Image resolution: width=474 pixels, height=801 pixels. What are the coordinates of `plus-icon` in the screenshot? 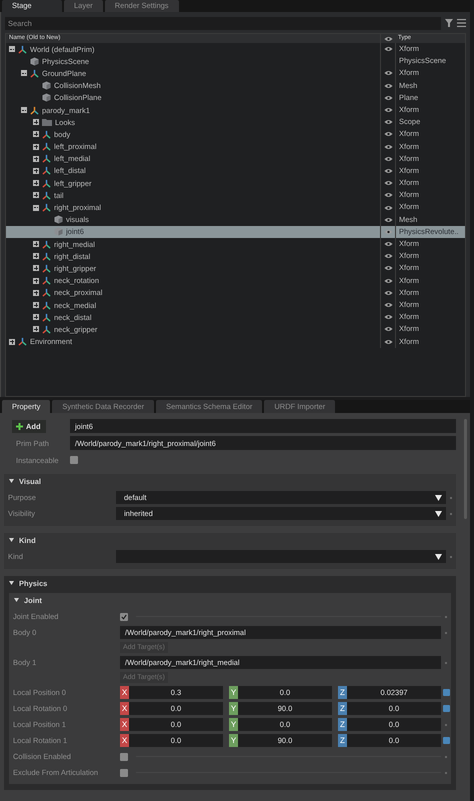 It's located at (19, 426).